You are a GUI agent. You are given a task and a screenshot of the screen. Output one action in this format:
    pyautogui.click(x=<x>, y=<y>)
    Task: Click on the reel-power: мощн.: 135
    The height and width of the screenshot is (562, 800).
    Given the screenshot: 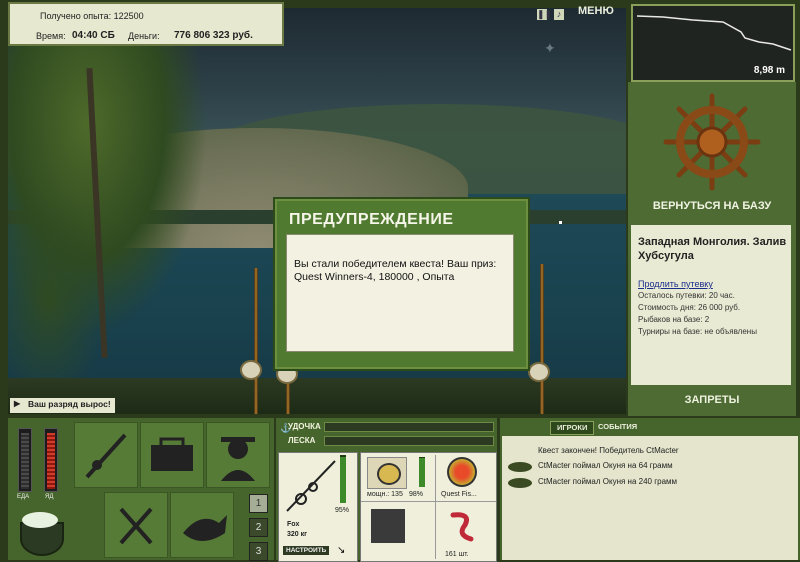 What is the action you would take?
    pyautogui.click(x=385, y=494)
    